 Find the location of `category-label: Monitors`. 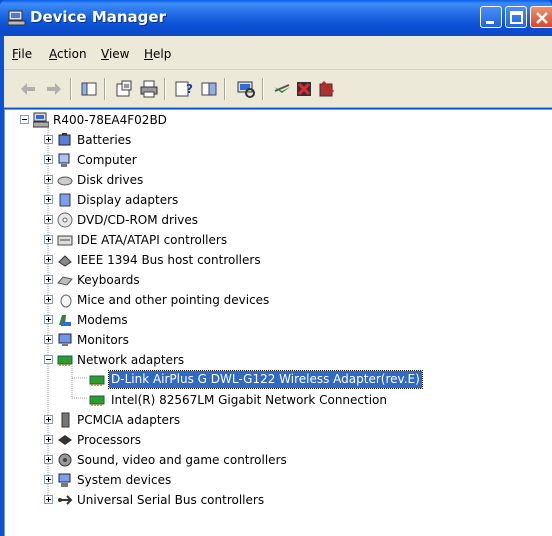

category-label: Monitors is located at coordinates (103, 340).